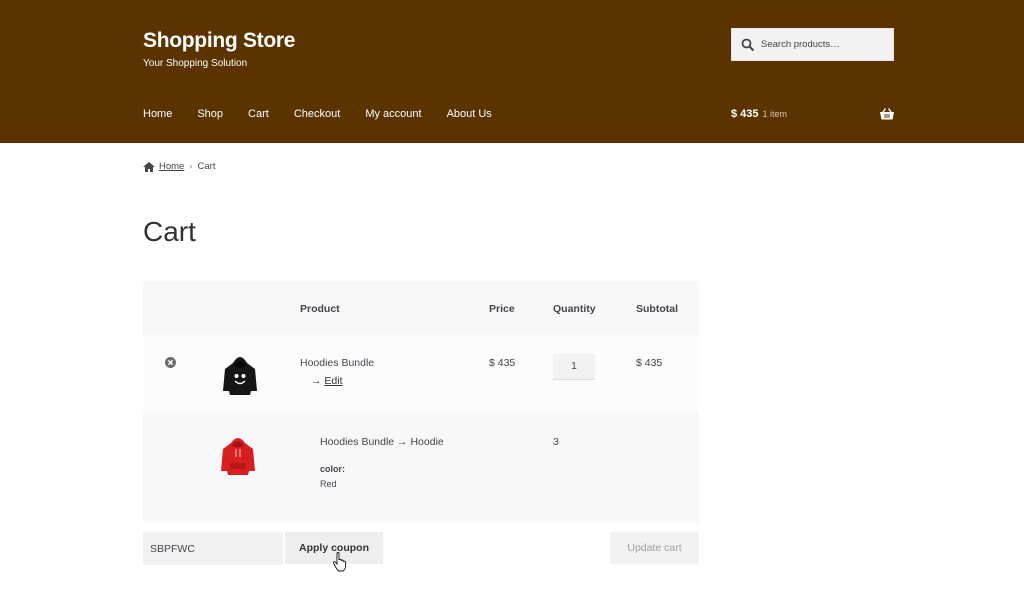 Image resolution: width=1024 pixels, height=590 pixels. Describe the element at coordinates (382, 442) in the screenshot. I see `bundle-item-name: Hoodies Bundle → Hoodie` at that location.